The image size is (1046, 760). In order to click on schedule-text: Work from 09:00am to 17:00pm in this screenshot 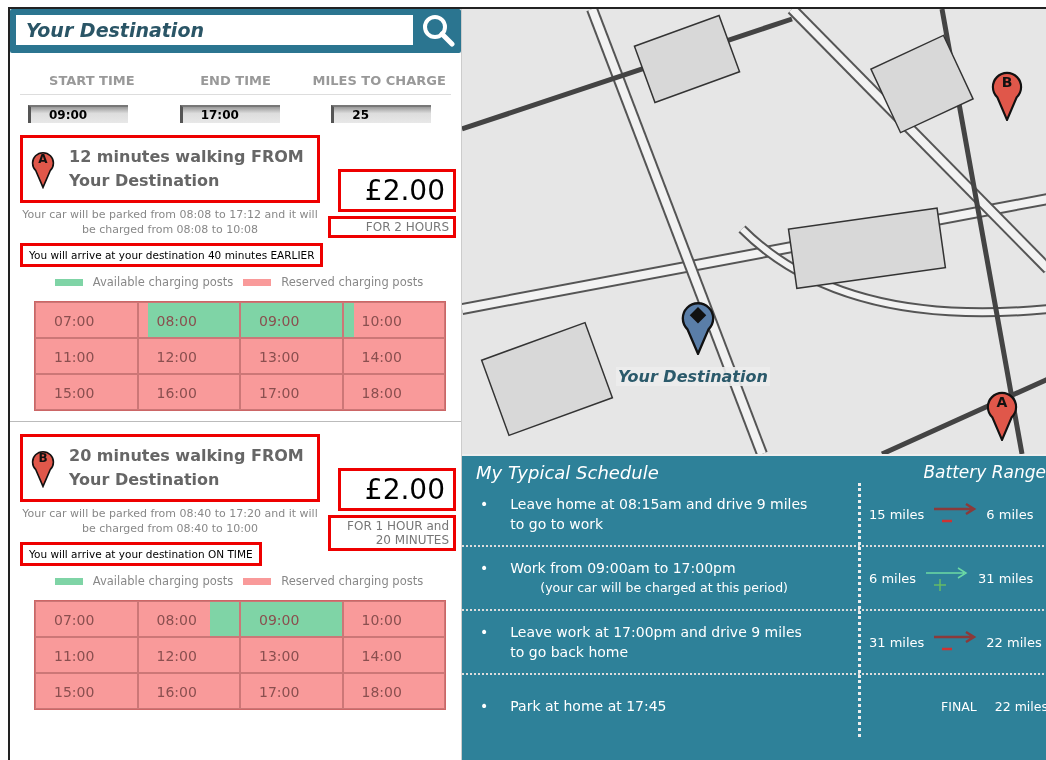, I will do `click(623, 568)`.